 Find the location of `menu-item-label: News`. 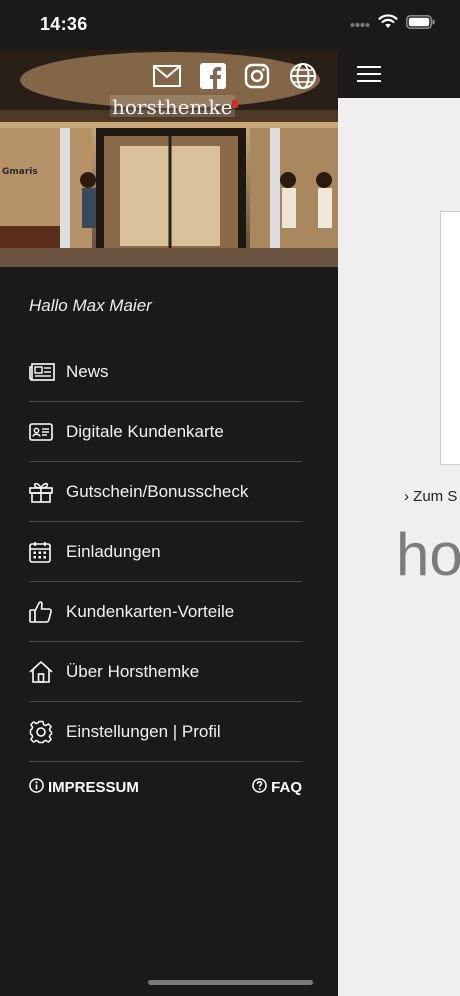

menu-item-label: News is located at coordinates (87, 371).